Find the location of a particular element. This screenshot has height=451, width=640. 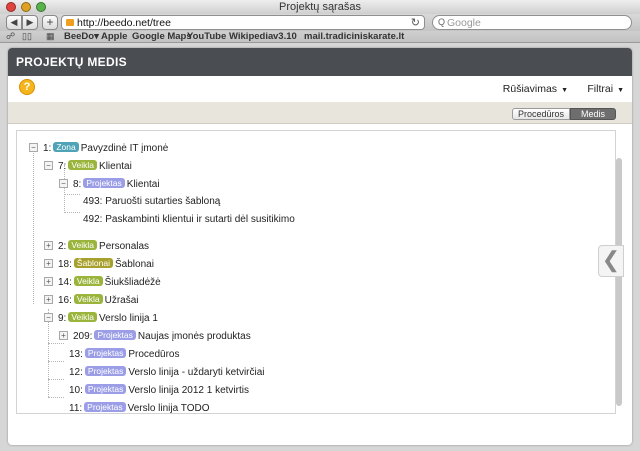

window-titlebar: Projektų sąrašas is located at coordinates (320, 7).